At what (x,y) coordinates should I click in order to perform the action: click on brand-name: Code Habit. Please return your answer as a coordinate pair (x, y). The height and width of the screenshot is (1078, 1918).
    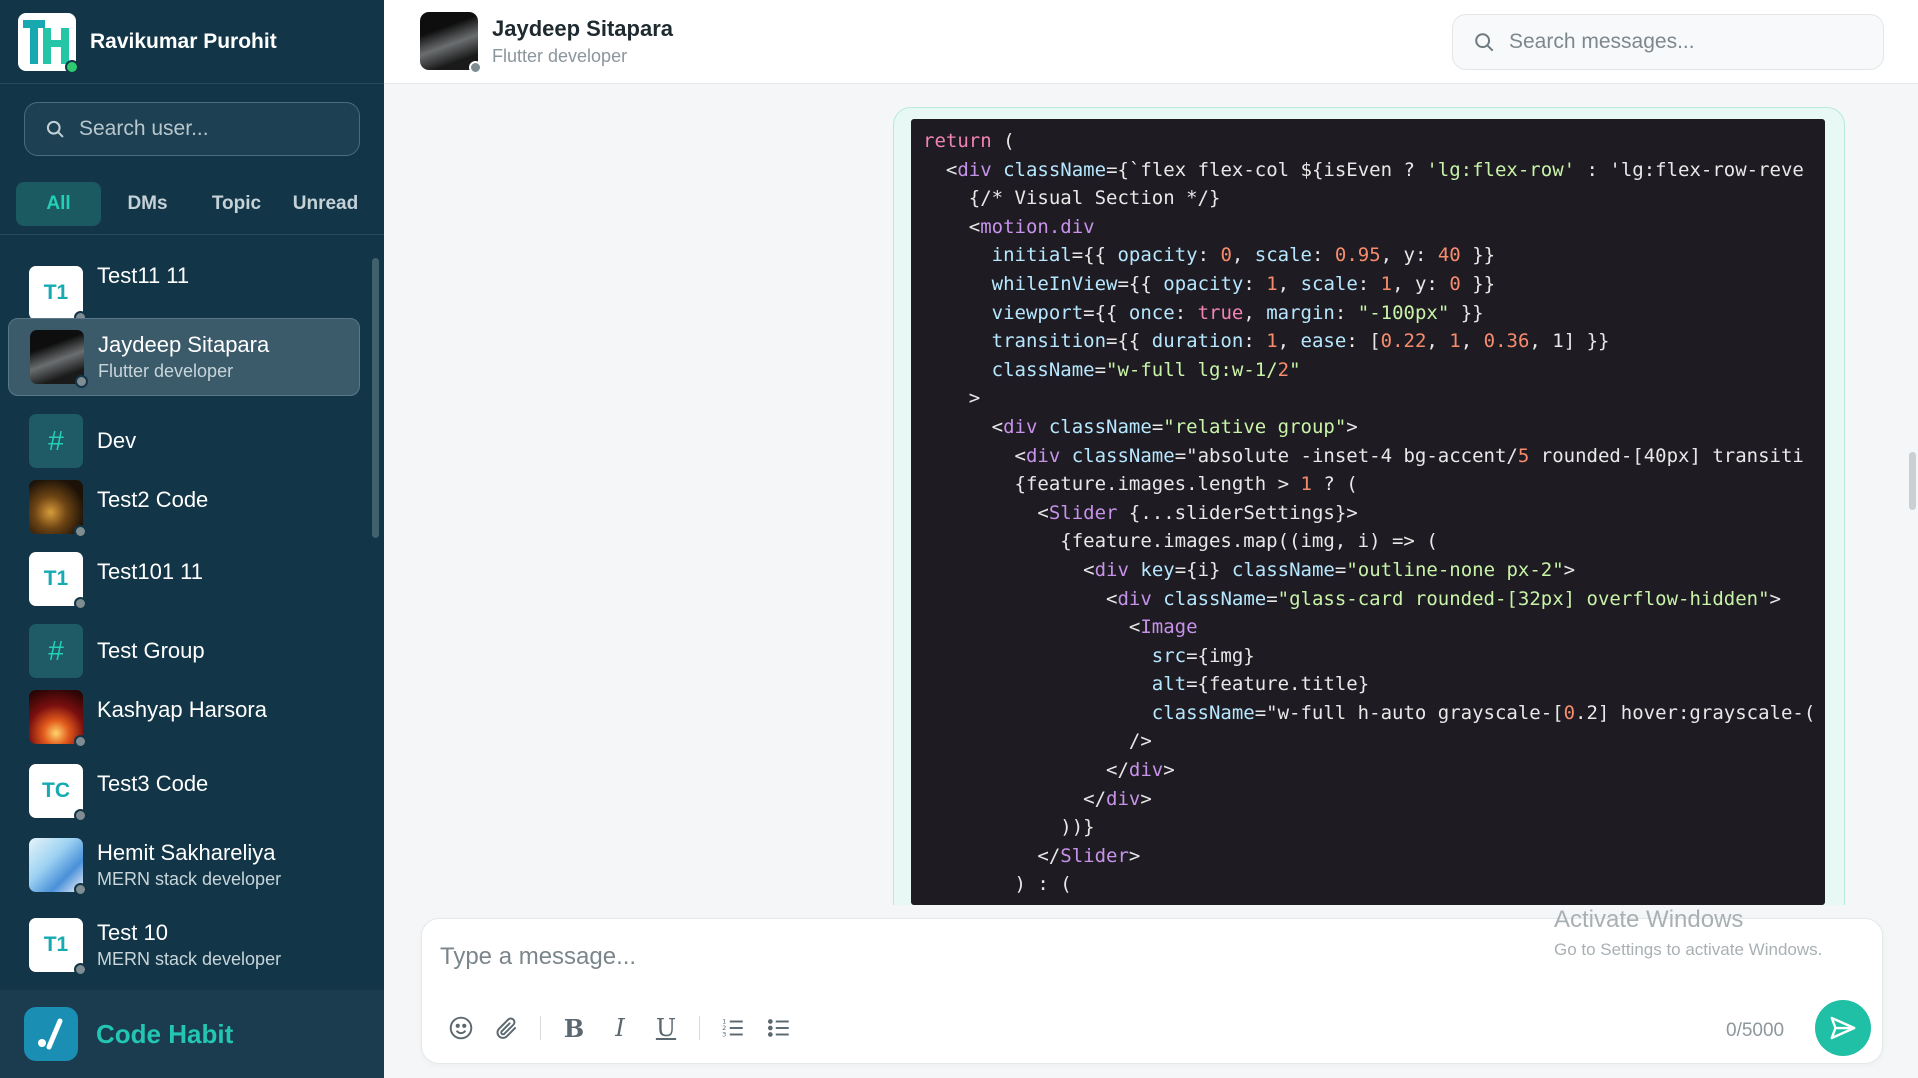
    Looking at the image, I should click on (164, 1034).